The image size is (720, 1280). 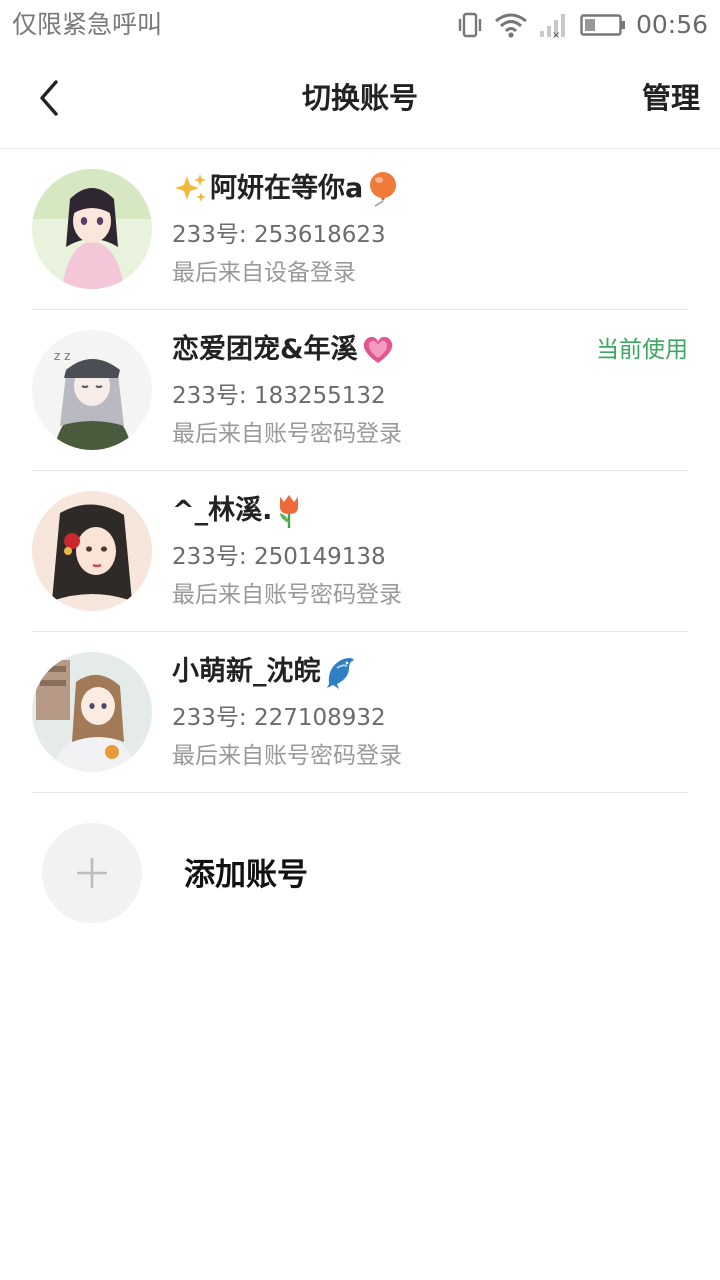 What do you see at coordinates (222, 510) in the screenshot?
I see `account-name: ^_林溪.` at bounding box center [222, 510].